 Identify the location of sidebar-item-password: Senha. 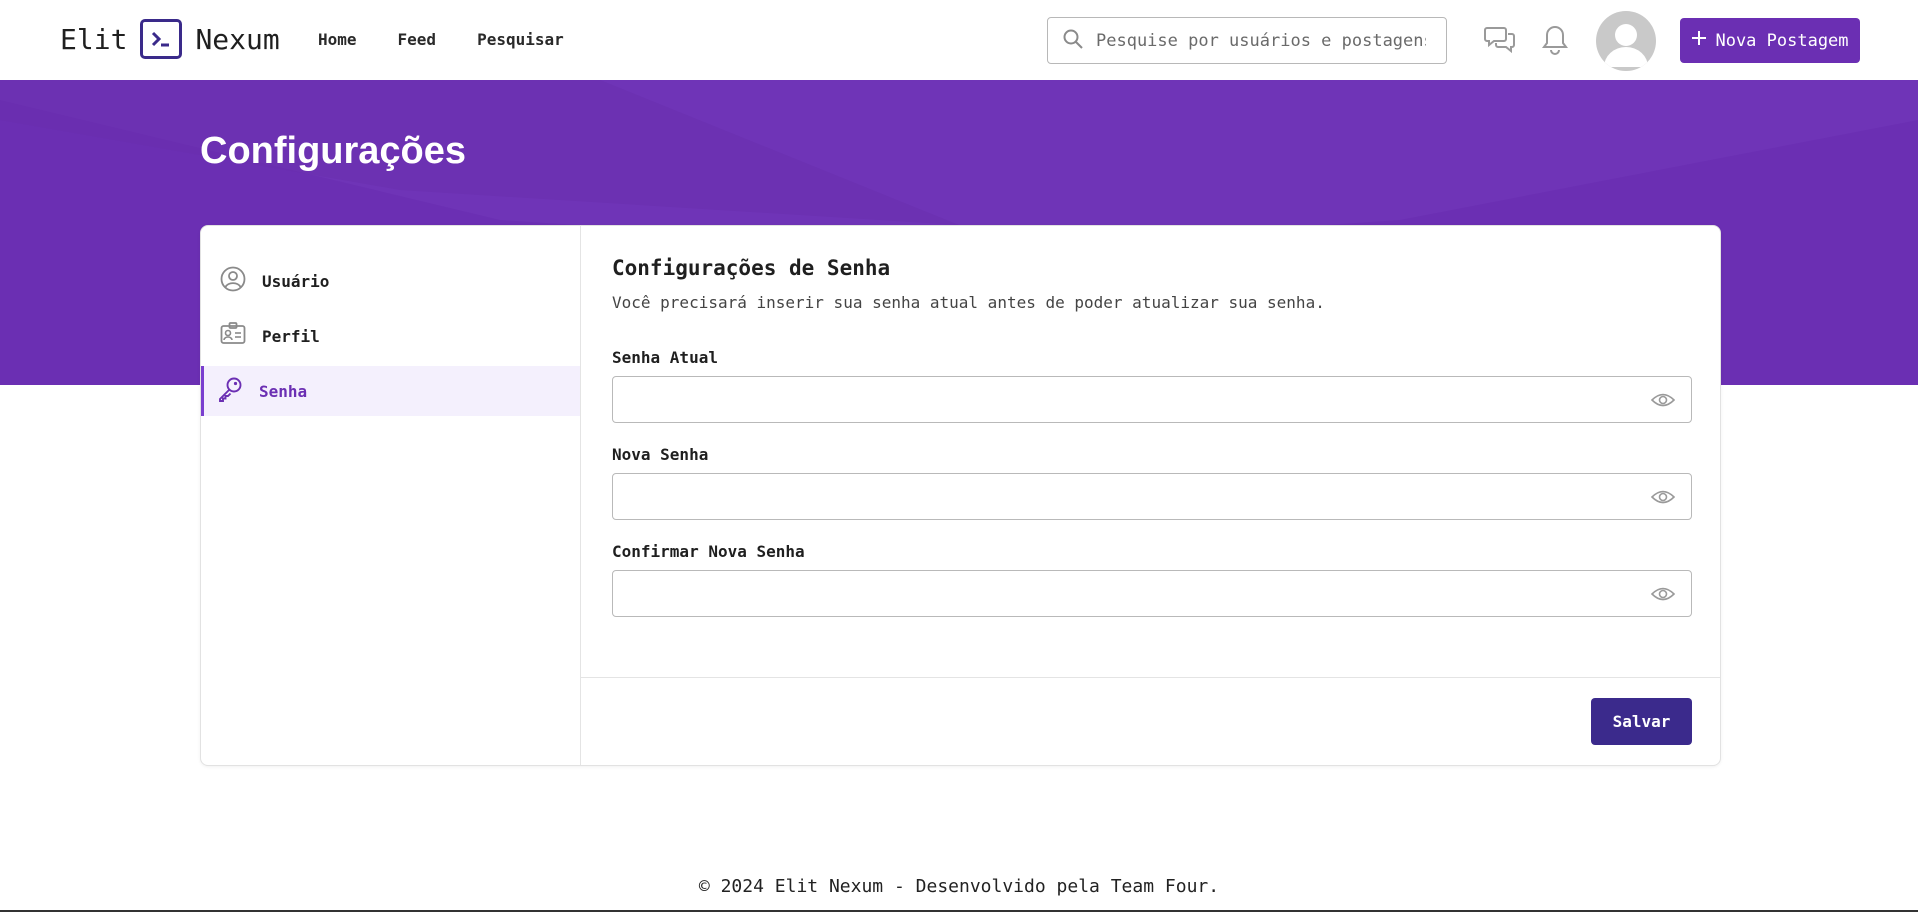
(390, 391).